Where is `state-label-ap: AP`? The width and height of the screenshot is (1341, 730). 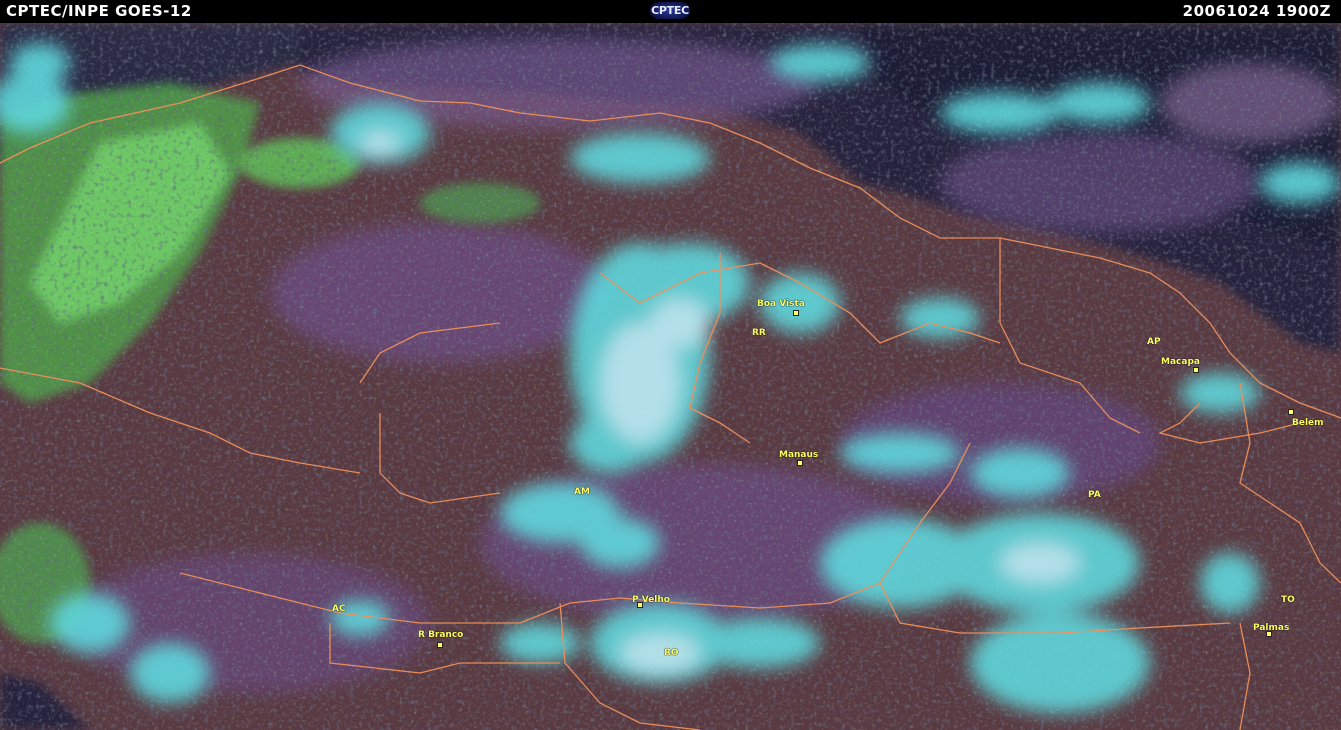 state-label-ap: AP is located at coordinates (1154, 342).